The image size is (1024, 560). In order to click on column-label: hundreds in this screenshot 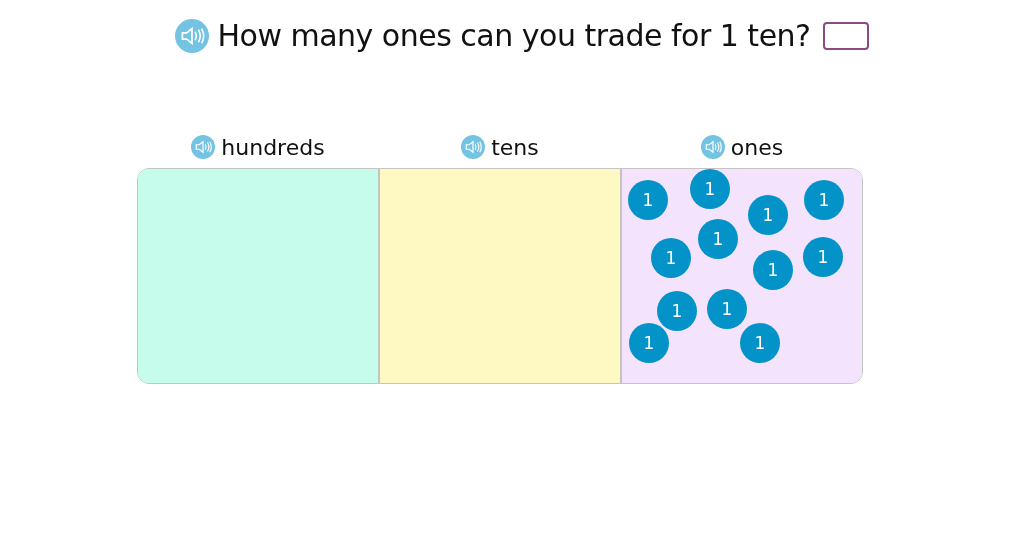, I will do `click(273, 147)`.